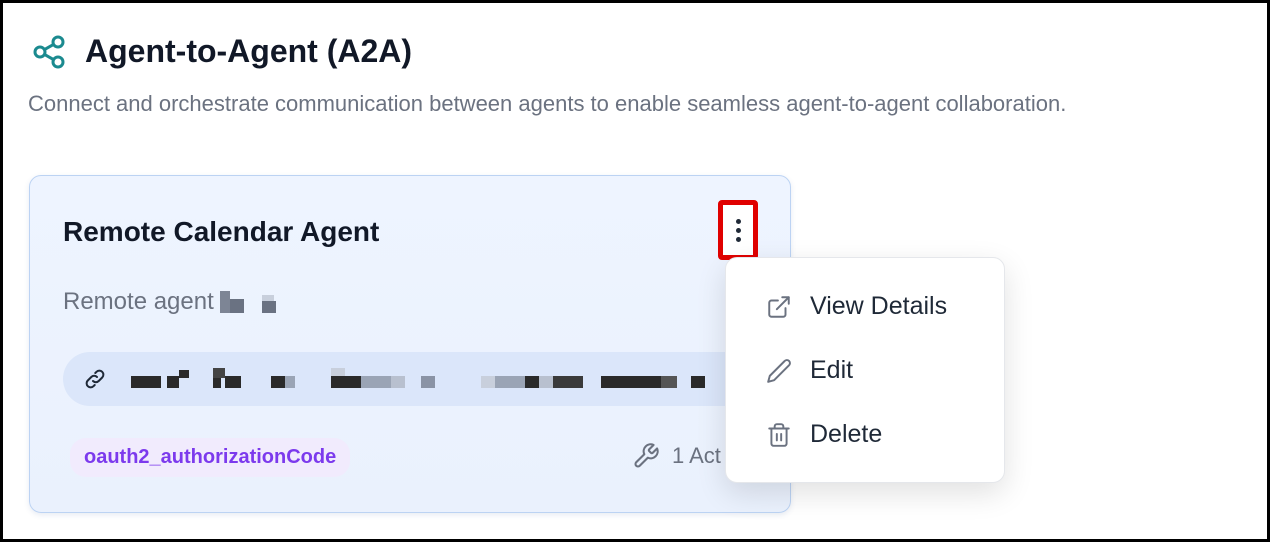 This screenshot has height=542, width=1270. What do you see at coordinates (646, 455) in the screenshot?
I see `wrench-icon` at bounding box center [646, 455].